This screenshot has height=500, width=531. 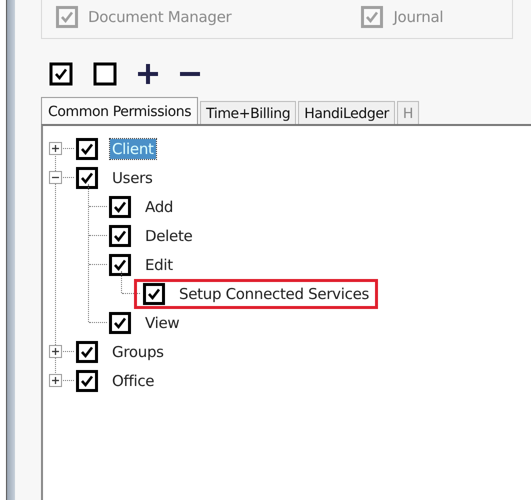 I want to click on option-label: Journal, so click(x=418, y=17).